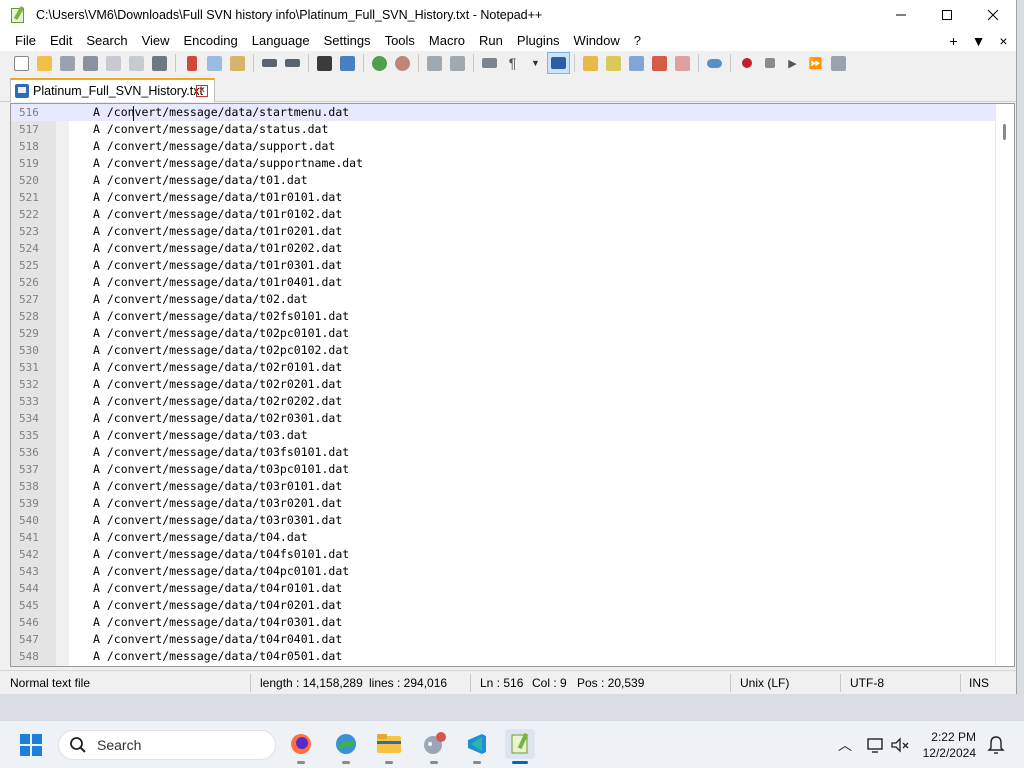 The height and width of the screenshot is (768, 1024). What do you see at coordinates (503, 197) in the screenshot?
I see `editor-line: 521 A /convert/message/data/t01r0101.dat` at bounding box center [503, 197].